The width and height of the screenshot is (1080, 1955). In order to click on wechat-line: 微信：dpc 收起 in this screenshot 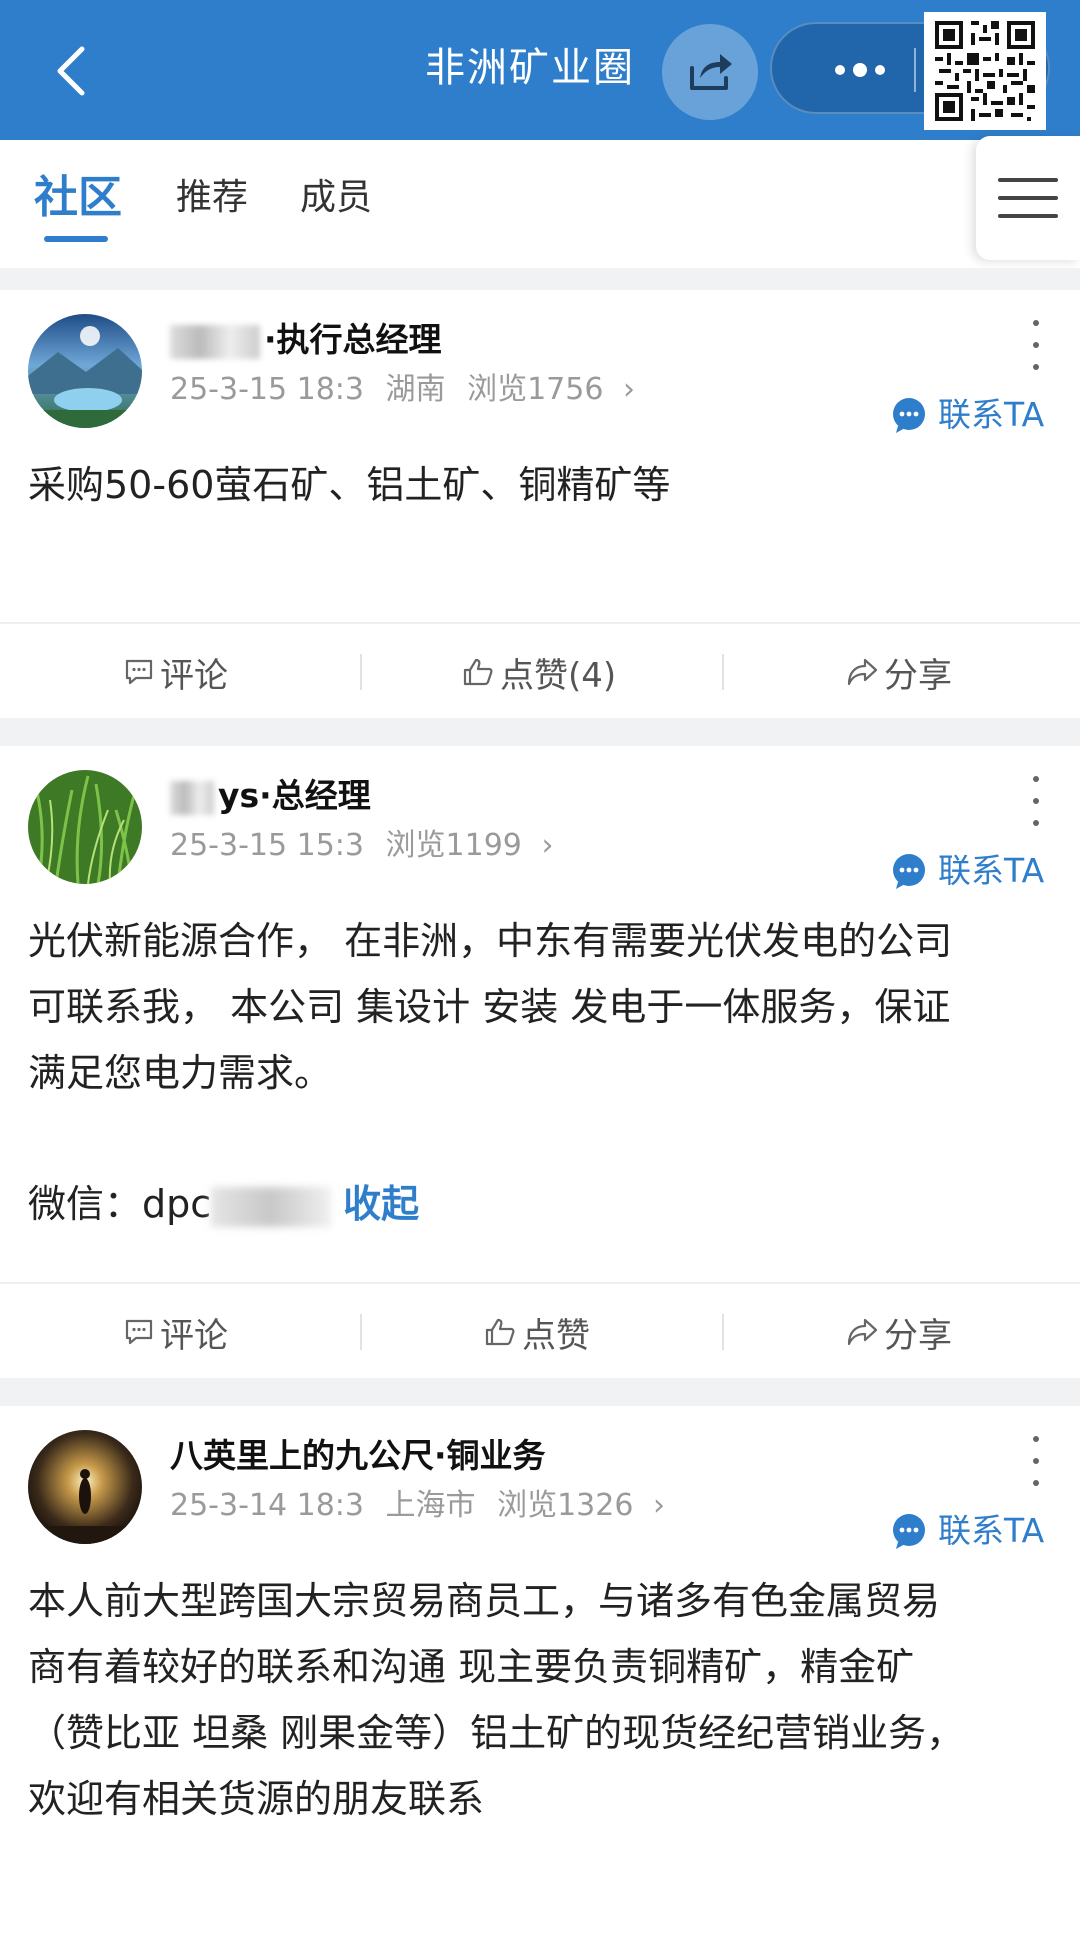, I will do `click(224, 1204)`.